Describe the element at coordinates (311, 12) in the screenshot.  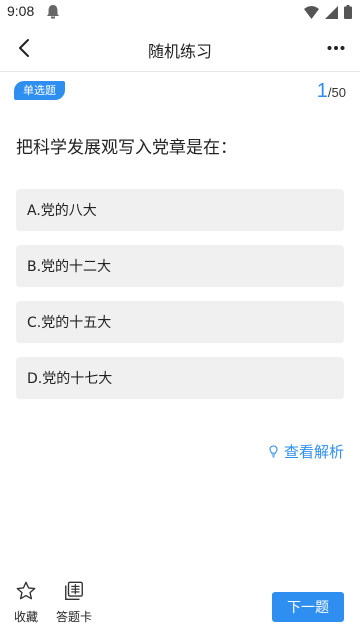
I see `wifi-icon` at that location.